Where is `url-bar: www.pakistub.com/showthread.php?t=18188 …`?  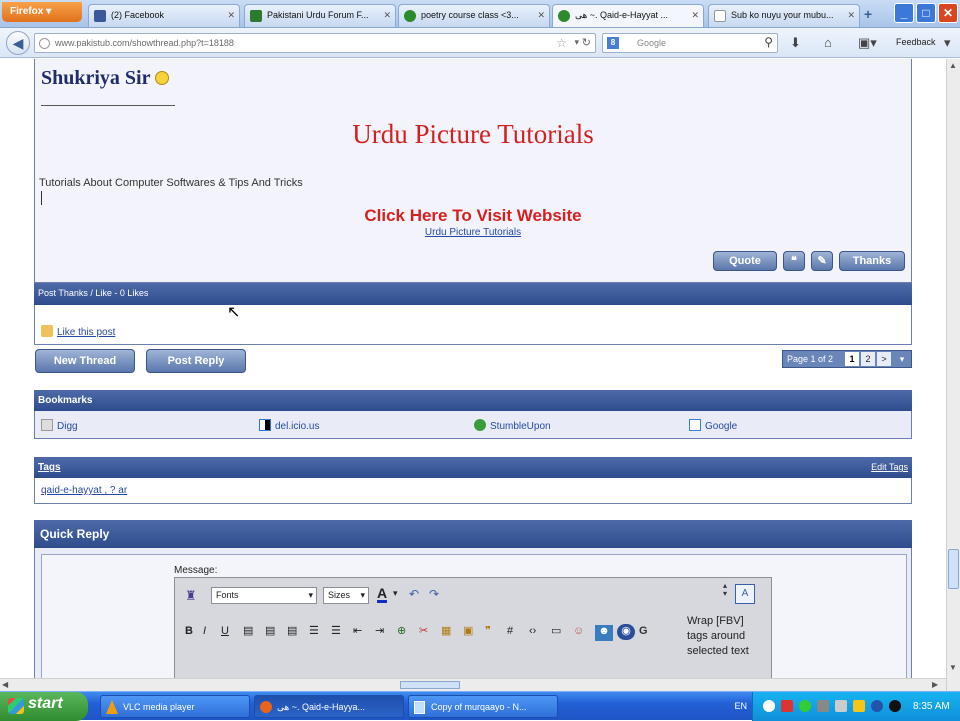 url-bar: www.pakistub.com/showthread.php?t=18188 … is located at coordinates (315, 43).